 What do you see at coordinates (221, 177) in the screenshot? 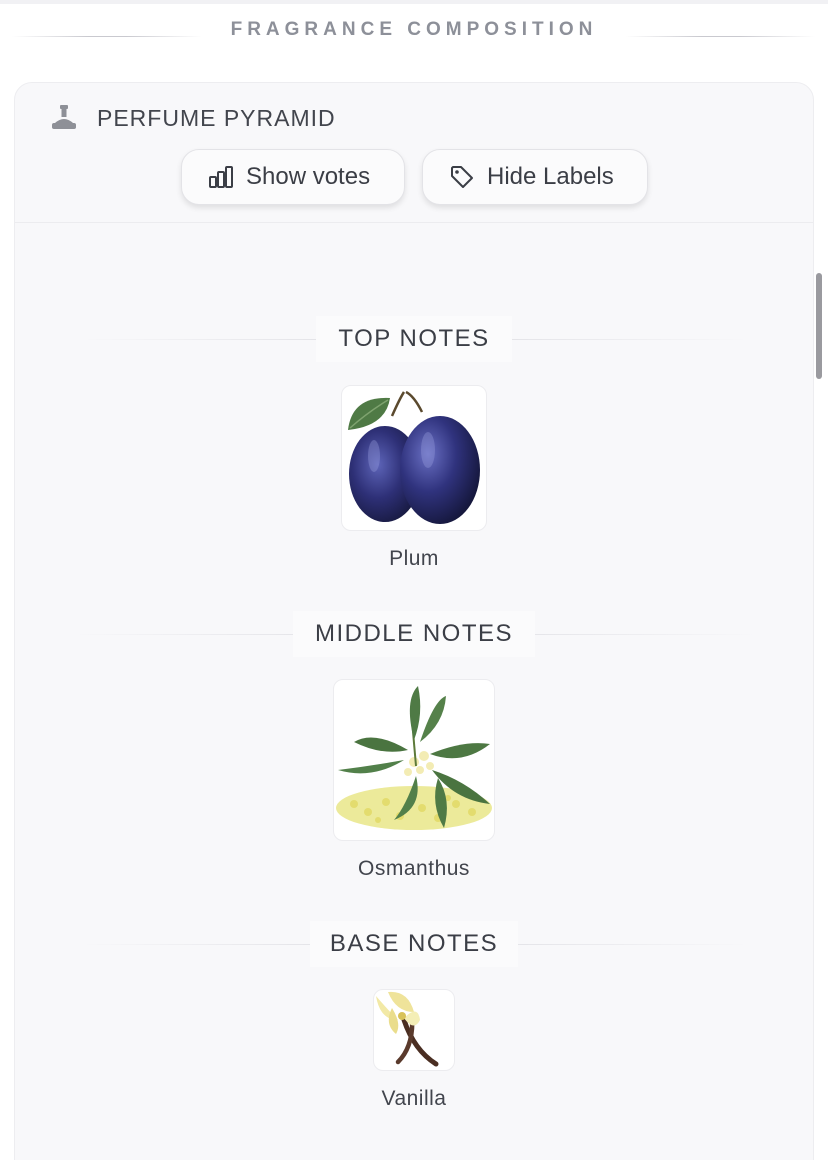
I see `bar-chart-icon` at bounding box center [221, 177].